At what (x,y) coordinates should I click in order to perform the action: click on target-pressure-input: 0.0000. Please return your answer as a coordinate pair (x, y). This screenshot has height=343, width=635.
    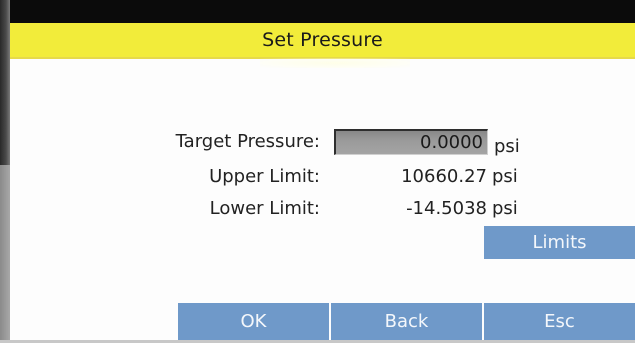
    Looking at the image, I should click on (411, 142).